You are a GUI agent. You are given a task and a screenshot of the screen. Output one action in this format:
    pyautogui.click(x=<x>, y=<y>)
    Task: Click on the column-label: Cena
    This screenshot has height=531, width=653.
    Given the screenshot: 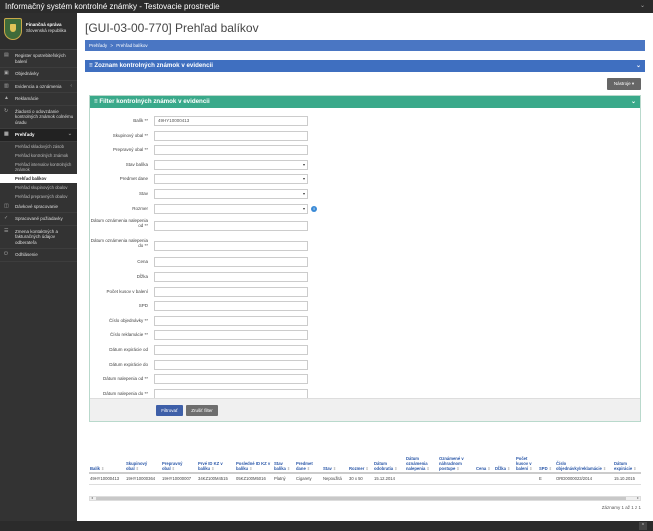 What is the action you would take?
    pyautogui.click(x=481, y=468)
    